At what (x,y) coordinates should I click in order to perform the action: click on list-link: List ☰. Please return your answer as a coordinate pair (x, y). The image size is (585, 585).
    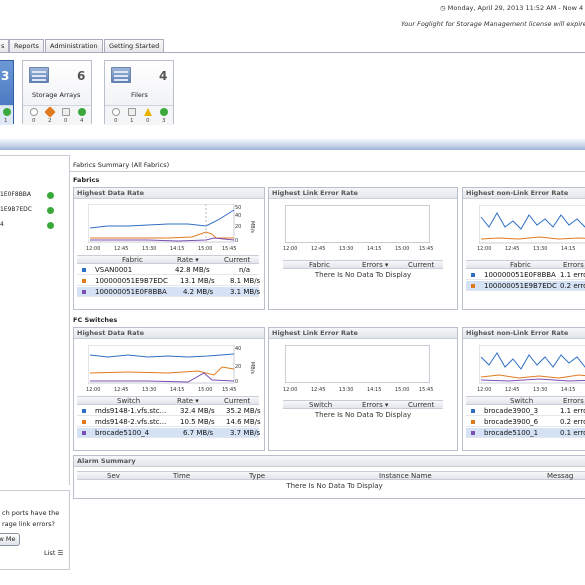
    Looking at the image, I should click on (53, 553).